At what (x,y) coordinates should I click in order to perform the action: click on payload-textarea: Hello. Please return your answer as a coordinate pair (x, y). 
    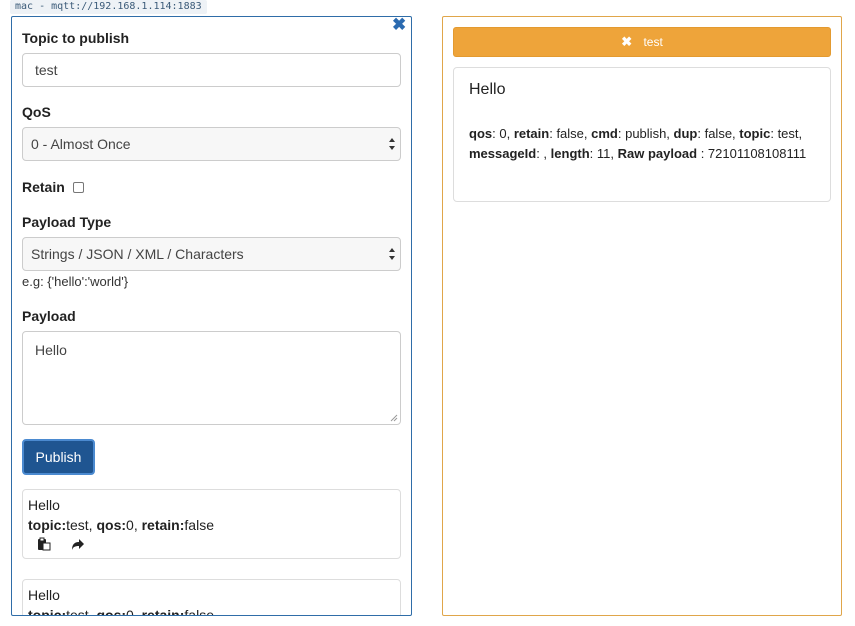
    Looking at the image, I should click on (211, 378).